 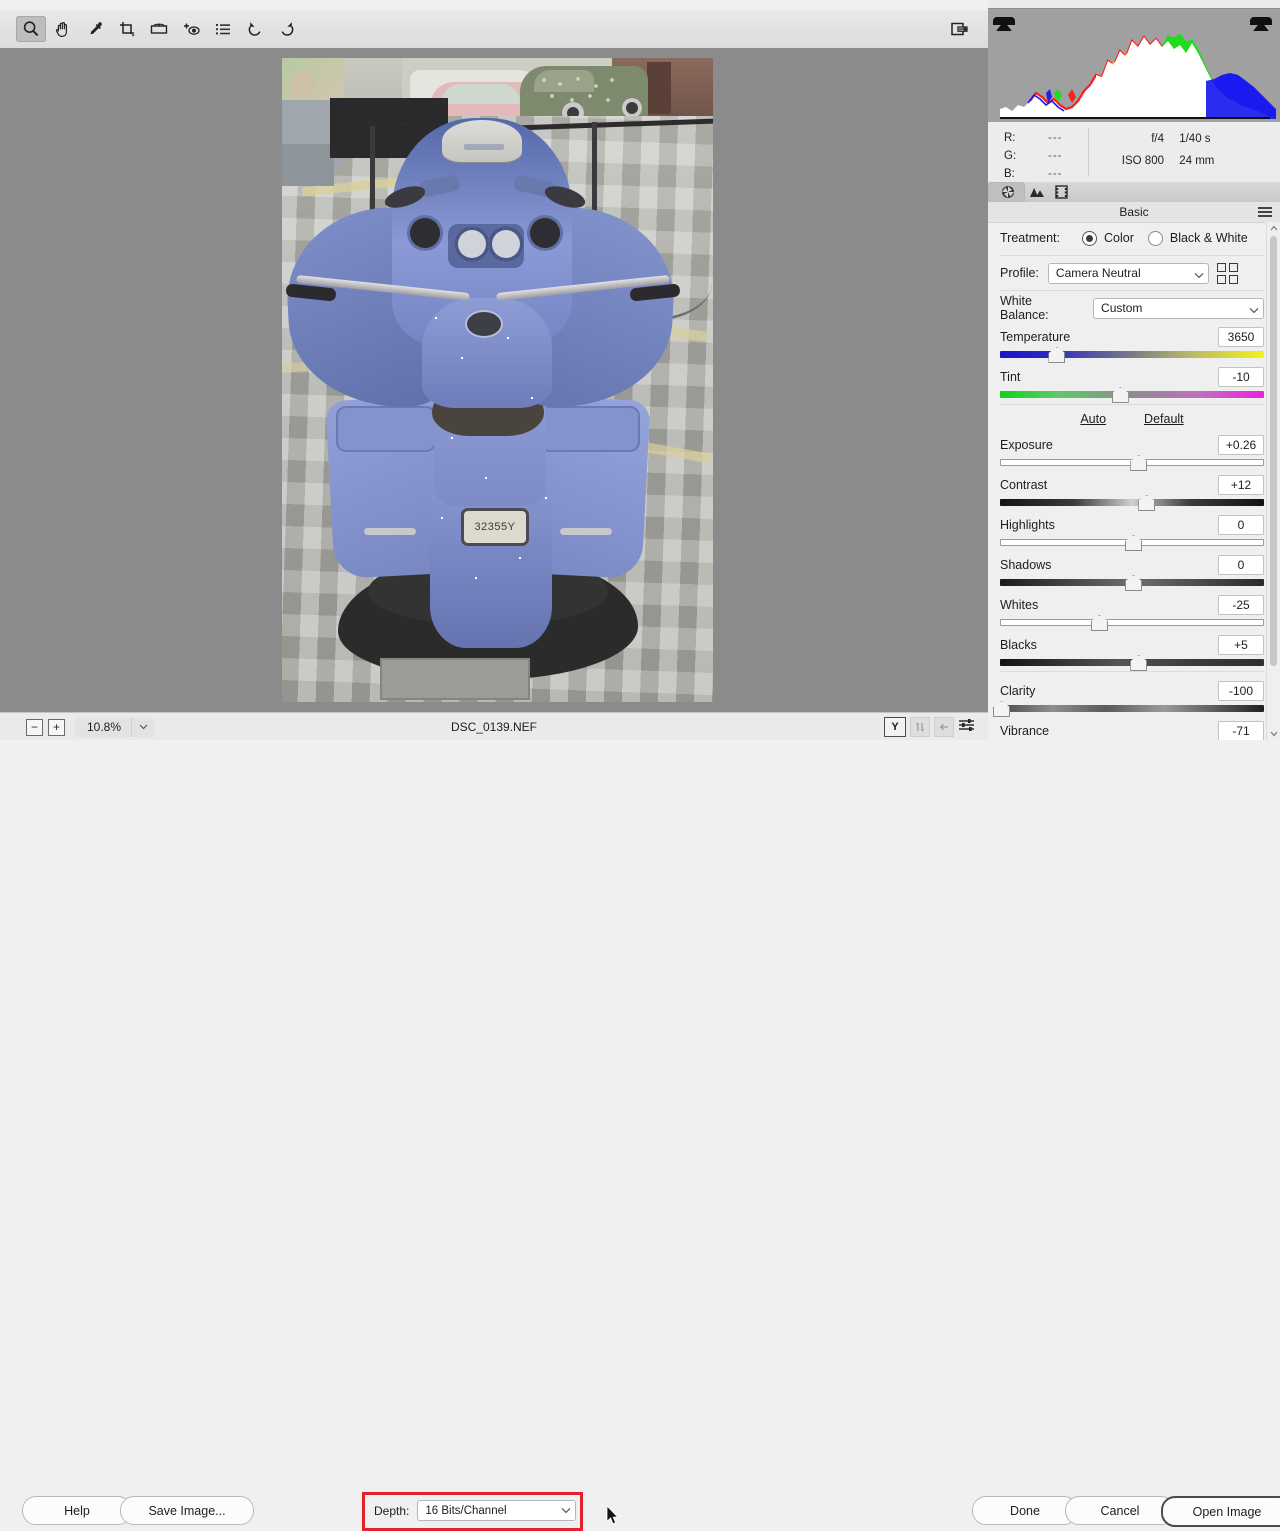 What do you see at coordinates (566, 1511) in the screenshot?
I see `chevron-down-icon` at bounding box center [566, 1511].